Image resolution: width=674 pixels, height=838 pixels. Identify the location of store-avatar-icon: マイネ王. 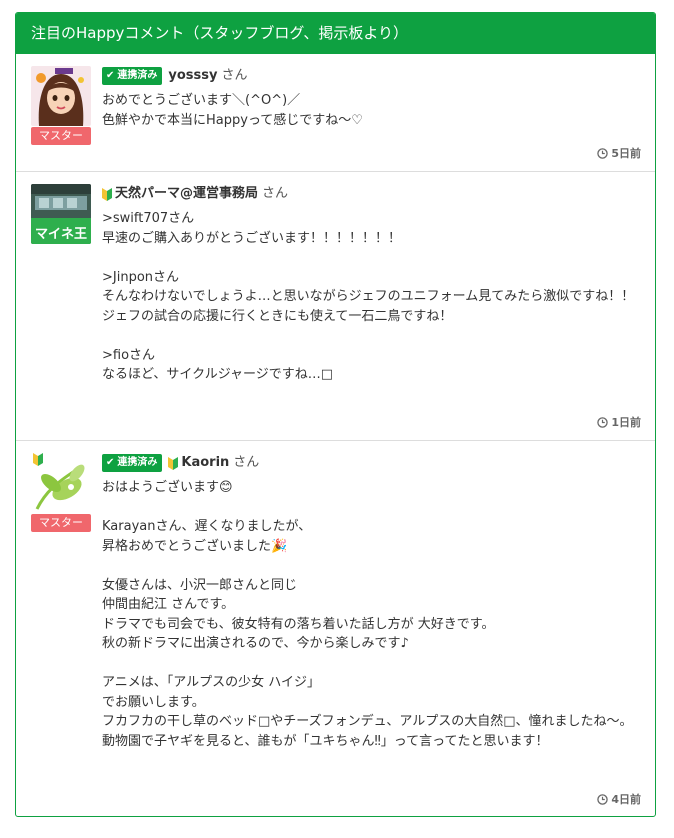
(61, 214).